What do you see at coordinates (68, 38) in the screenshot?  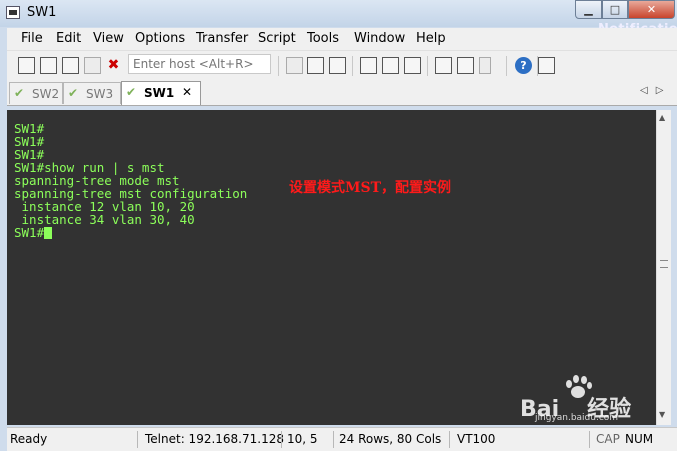 I see `menu-edit: Edit` at bounding box center [68, 38].